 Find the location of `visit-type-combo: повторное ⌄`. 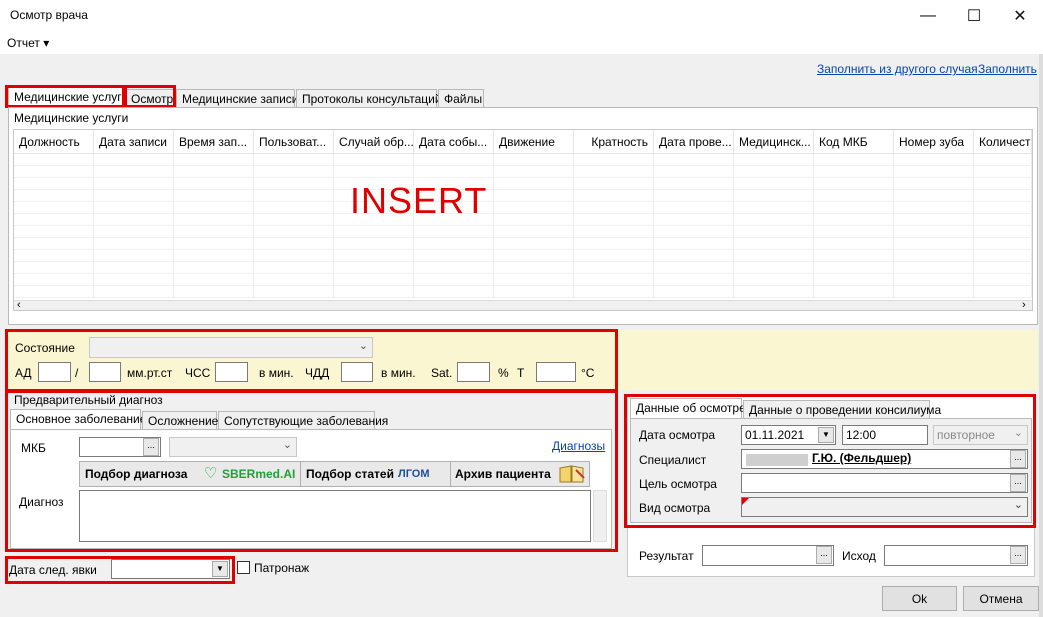

visit-type-combo: повторное ⌄ is located at coordinates (980, 435).